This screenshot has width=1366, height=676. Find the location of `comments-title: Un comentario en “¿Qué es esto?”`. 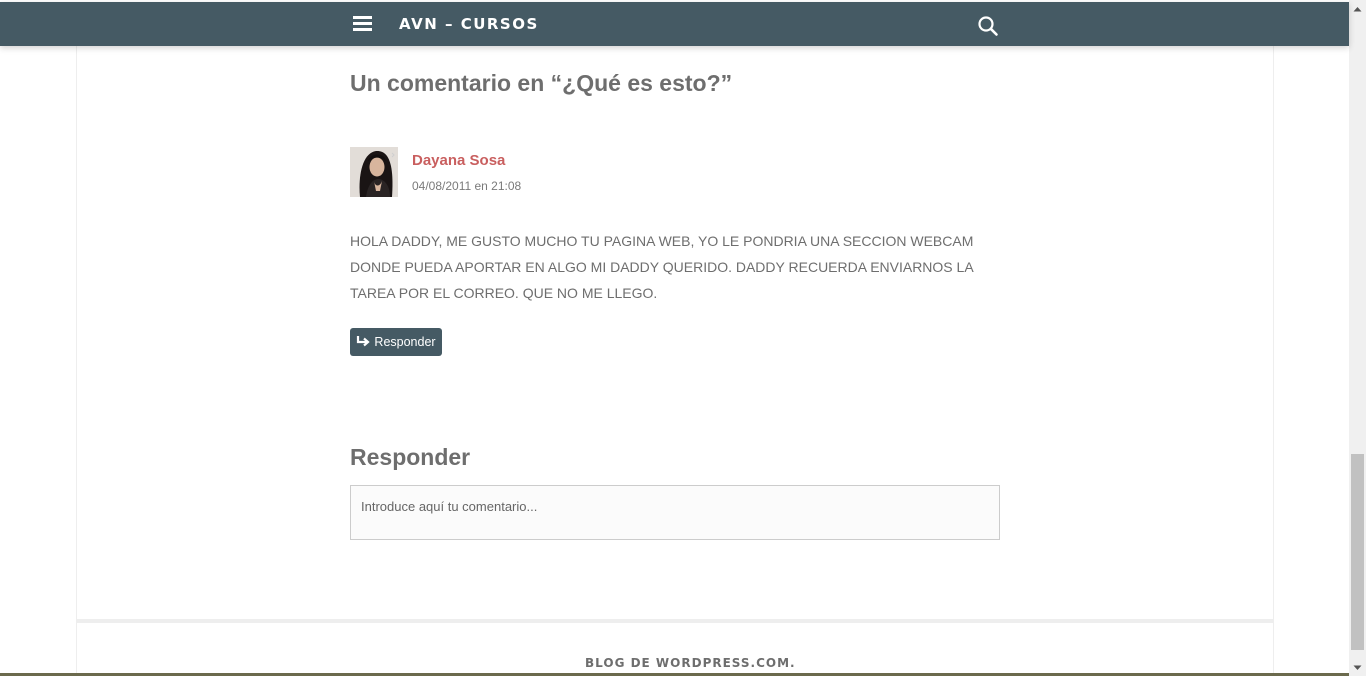

comments-title: Un comentario en “¿Qué es esto?” is located at coordinates (541, 83).